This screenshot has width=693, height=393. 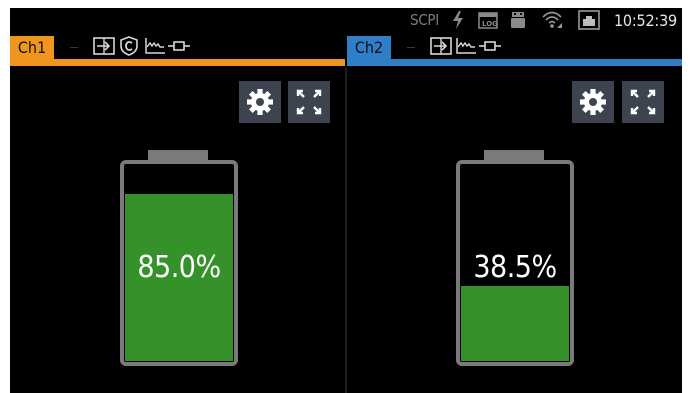 What do you see at coordinates (129, 46) in the screenshot?
I see `protection-c-icon` at bounding box center [129, 46].